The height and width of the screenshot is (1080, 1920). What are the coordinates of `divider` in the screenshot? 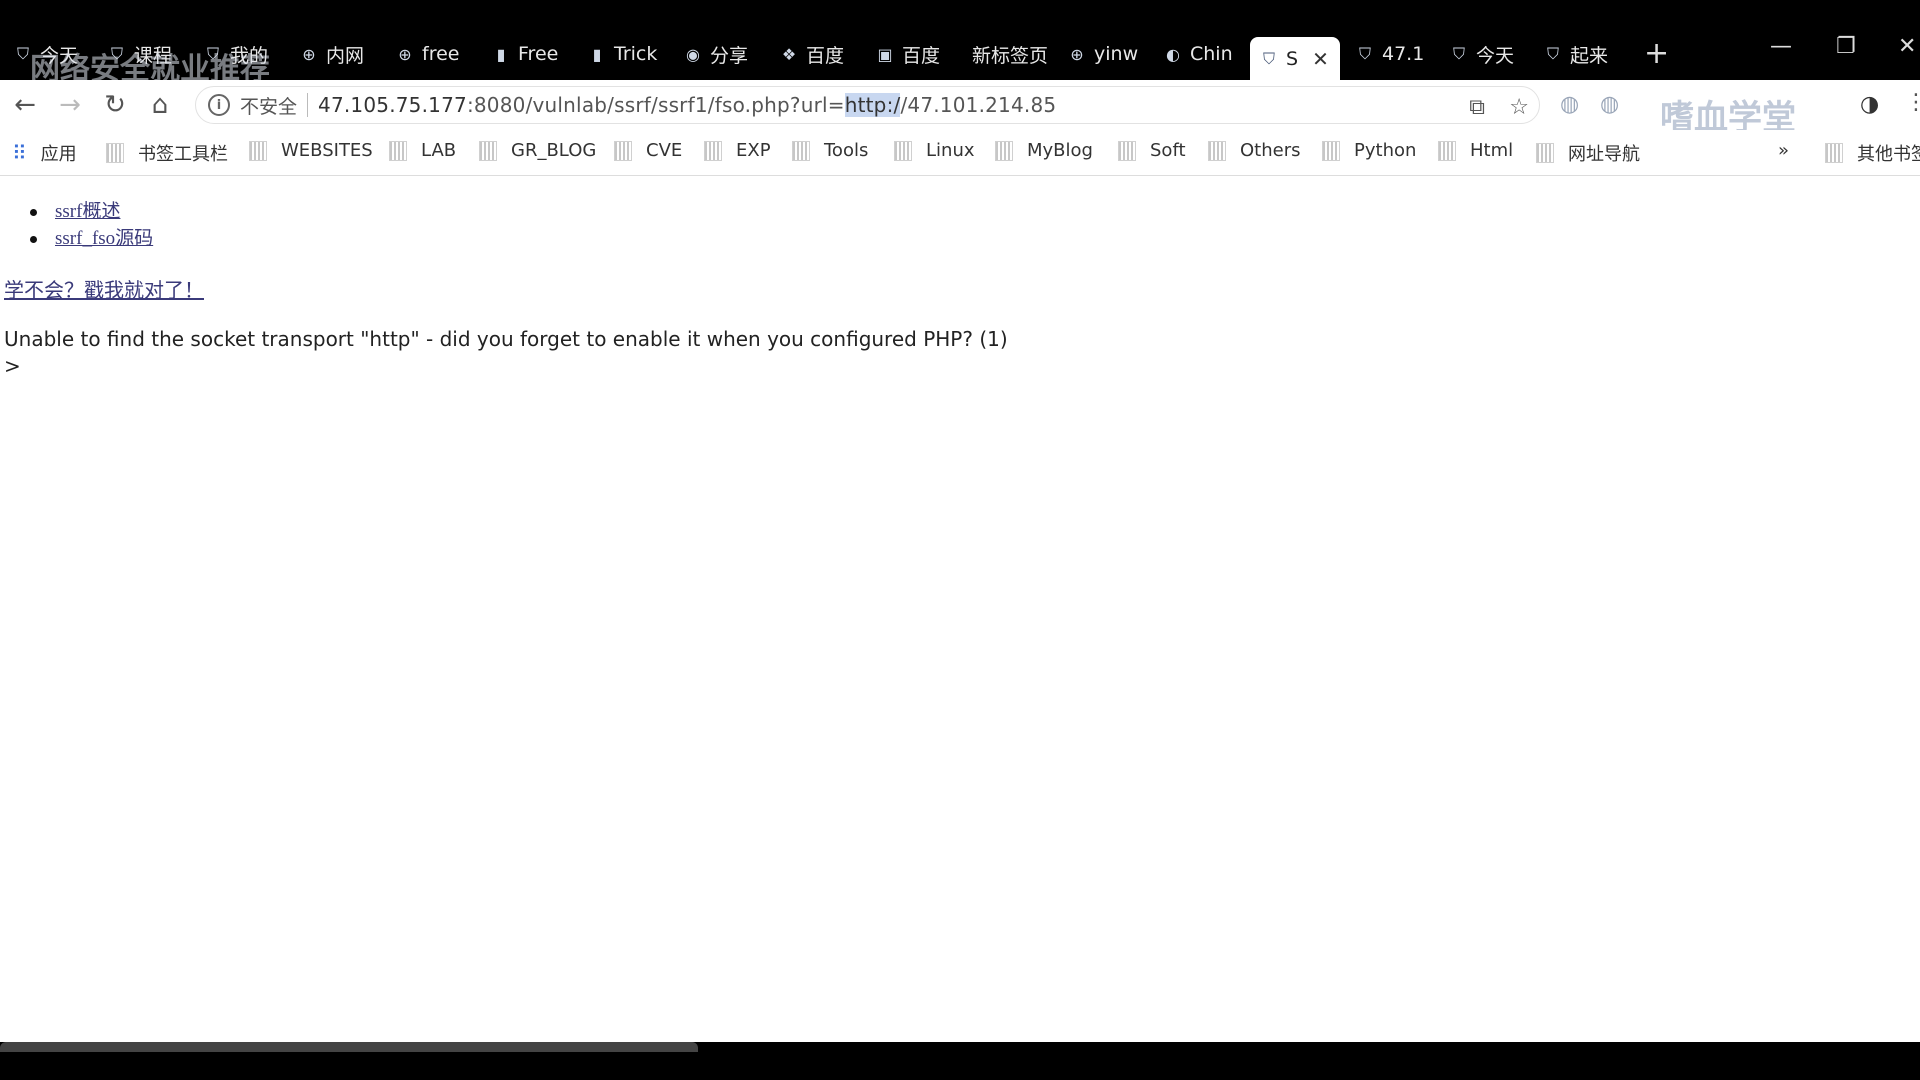 It's located at (308, 105).